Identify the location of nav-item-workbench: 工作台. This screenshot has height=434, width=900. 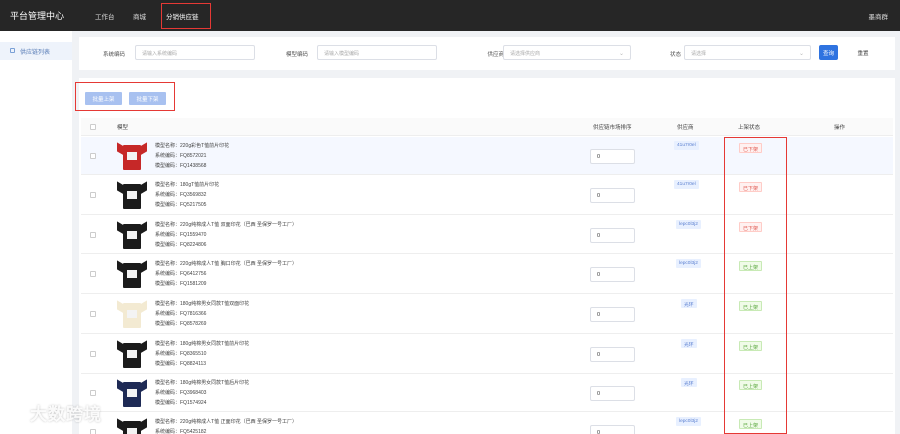
(105, 16).